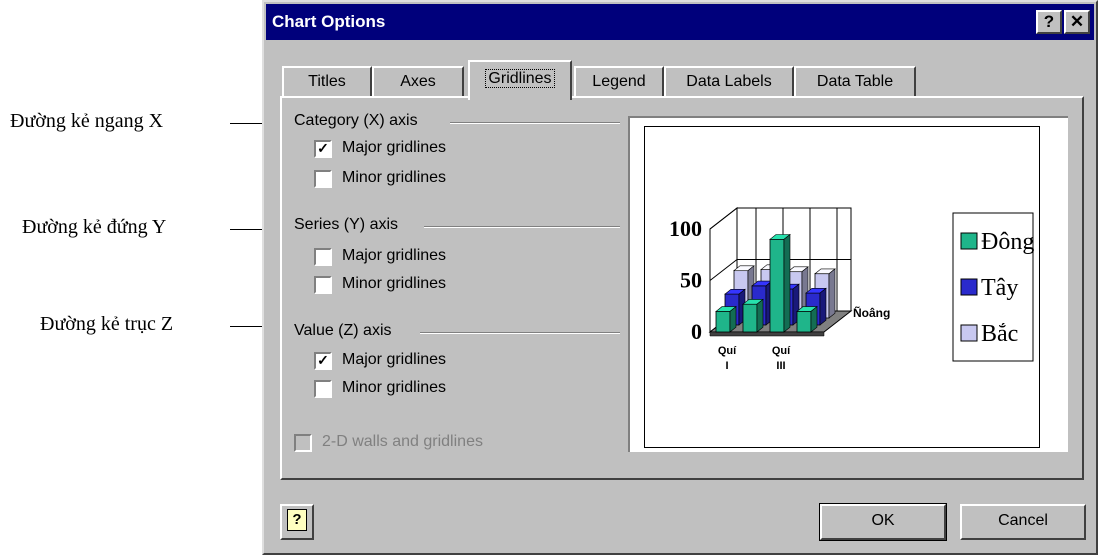  I want to click on title-bar: Chart Options ? ✕, so click(680, 22).